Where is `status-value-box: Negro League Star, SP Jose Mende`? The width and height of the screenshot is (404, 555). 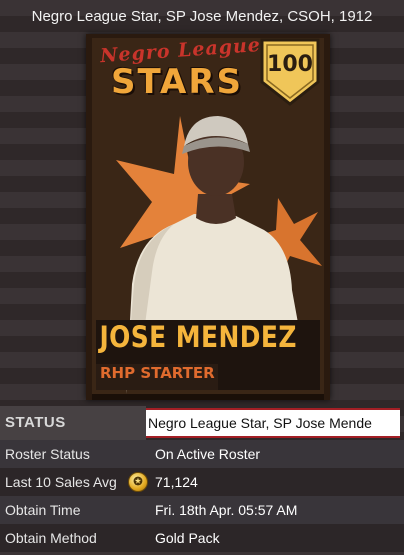
status-value-box: Negro League Star, SP Jose Mende is located at coordinates (273, 423).